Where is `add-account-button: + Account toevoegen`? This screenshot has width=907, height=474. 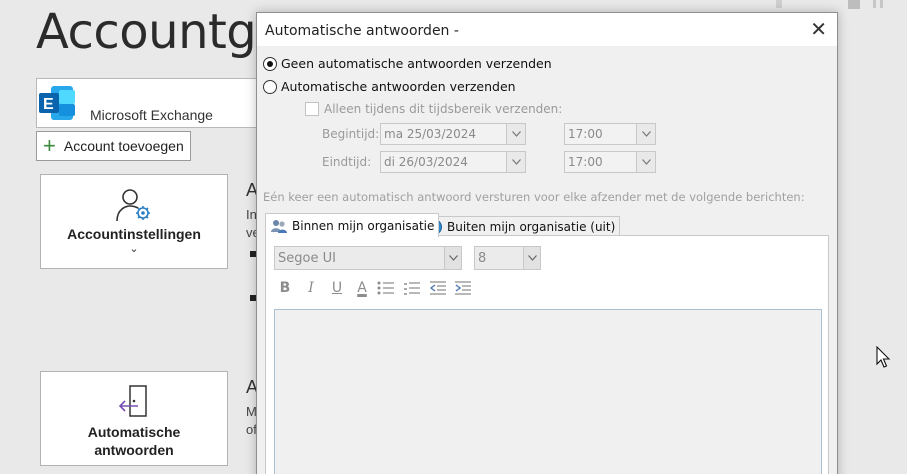 add-account-button: + Account toevoegen is located at coordinates (113, 146).